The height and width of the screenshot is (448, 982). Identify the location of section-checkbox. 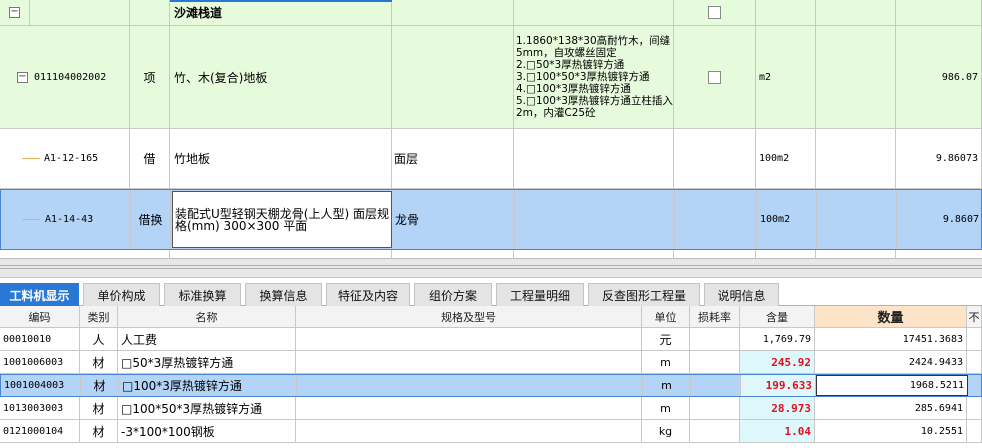
(714, 12).